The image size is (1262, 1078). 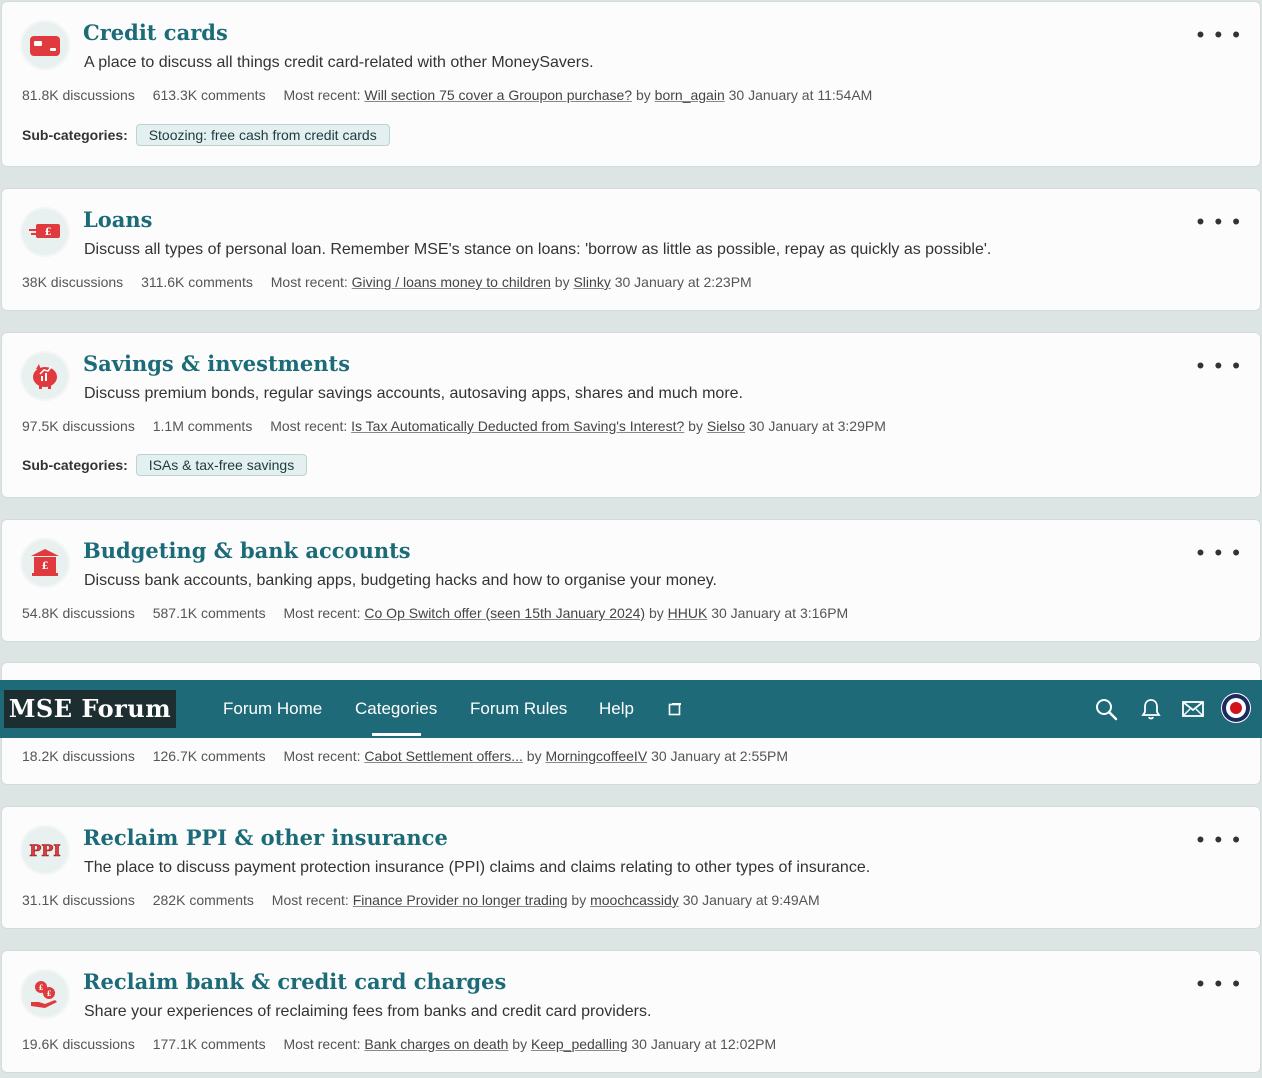 I want to click on user-avatar, so click(x=1236, y=708).